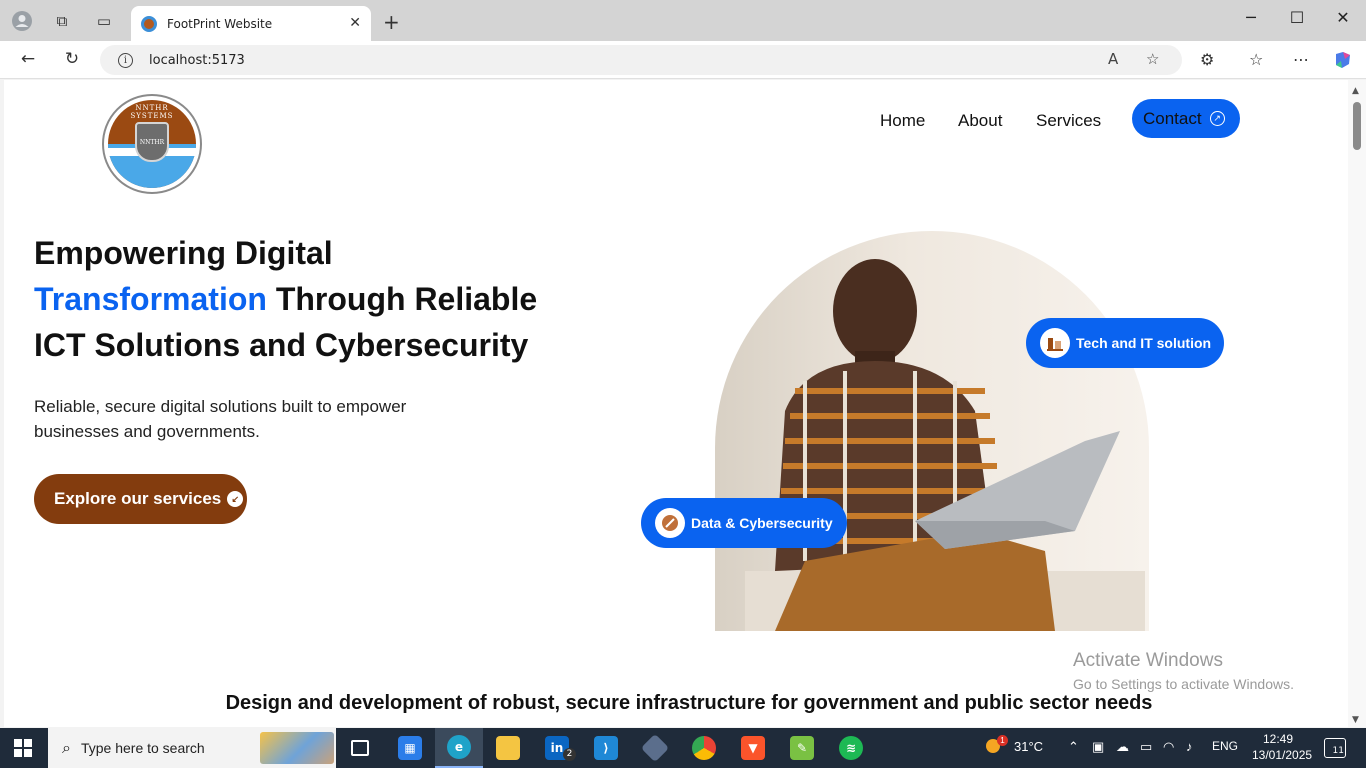 The width and height of the screenshot is (1366, 768). I want to click on nav-home-link: Home, so click(902, 121).